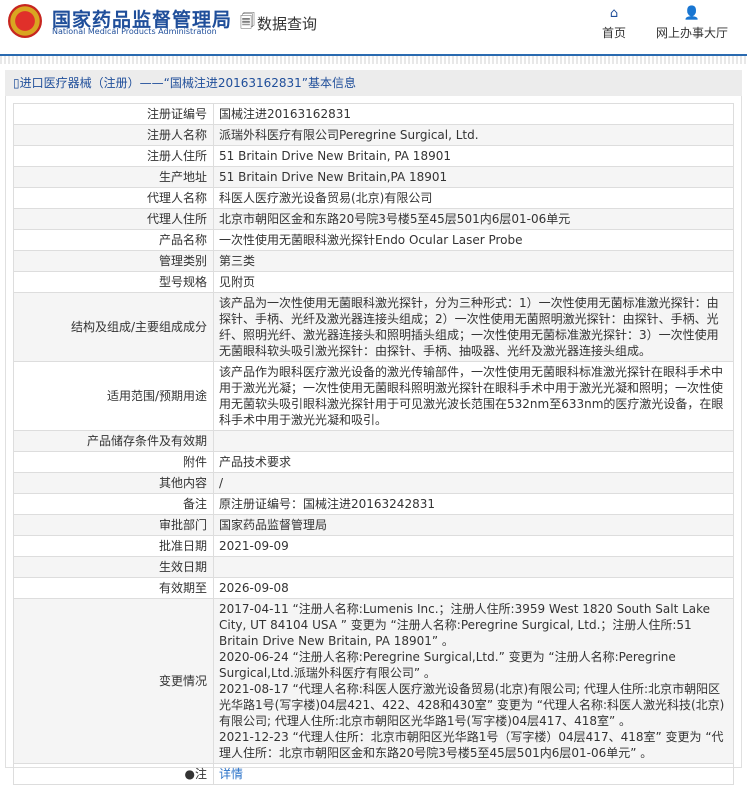 The height and width of the screenshot is (785, 747). Describe the element at coordinates (25, 21) in the screenshot. I see `national-emblem-logo` at that location.